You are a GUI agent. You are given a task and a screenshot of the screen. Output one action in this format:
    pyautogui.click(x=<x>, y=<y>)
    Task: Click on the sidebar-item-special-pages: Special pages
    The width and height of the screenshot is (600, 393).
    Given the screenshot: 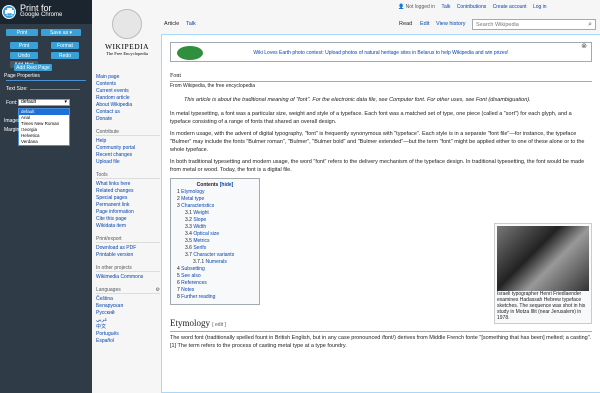 What is the action you would take?
    pyautogui.click(x=128, y=198)
    